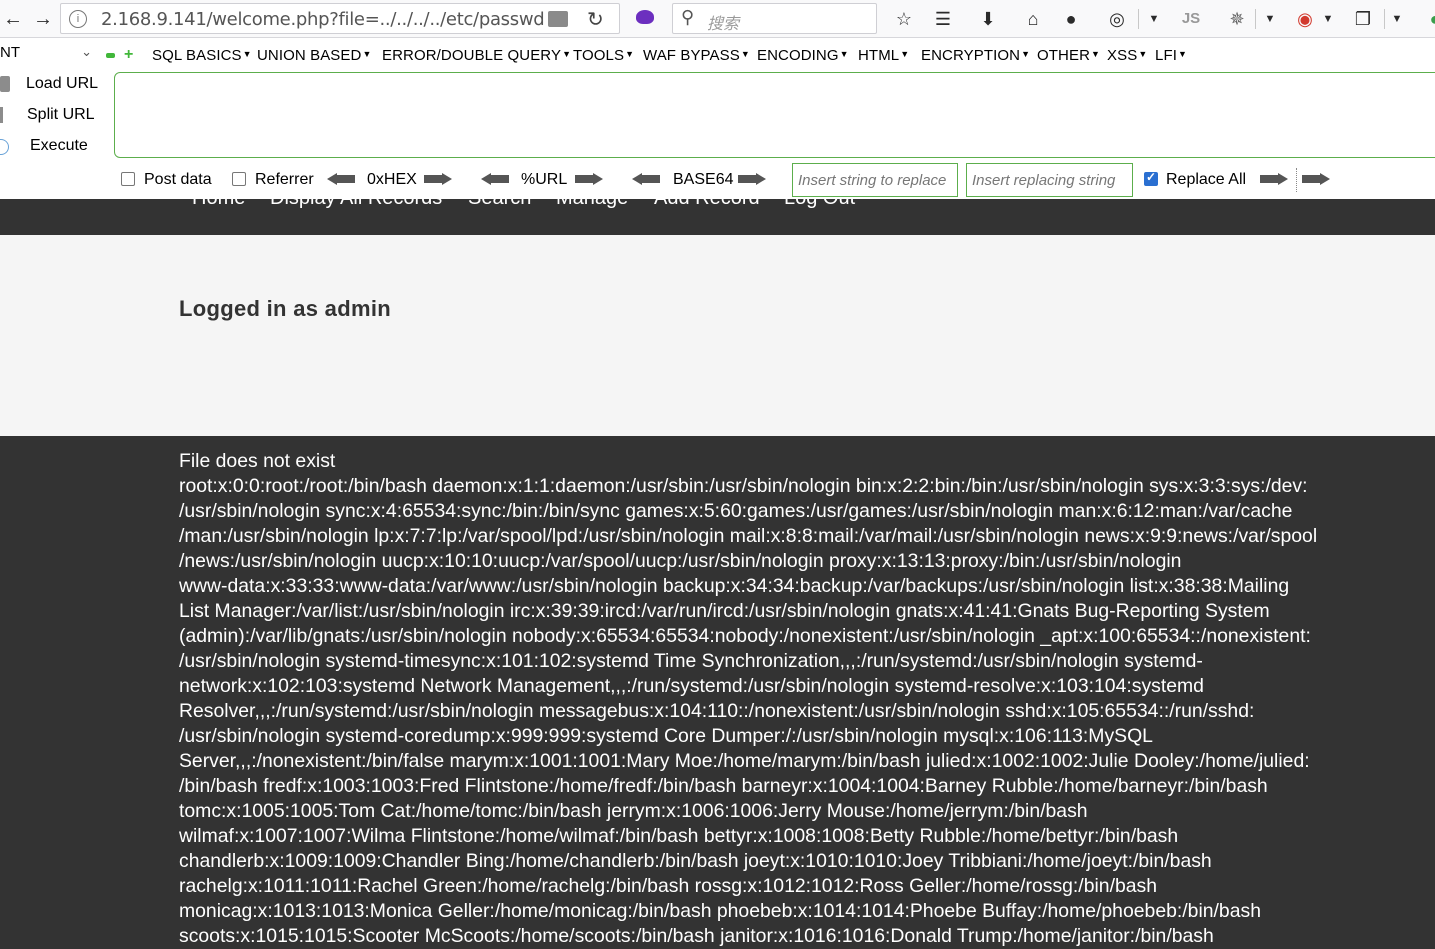 The image size is (1435, 949). What do you see at coordinates (499, 204) in the screenshot?
I see `nav-search: Search` at bounding box center [499, 204].